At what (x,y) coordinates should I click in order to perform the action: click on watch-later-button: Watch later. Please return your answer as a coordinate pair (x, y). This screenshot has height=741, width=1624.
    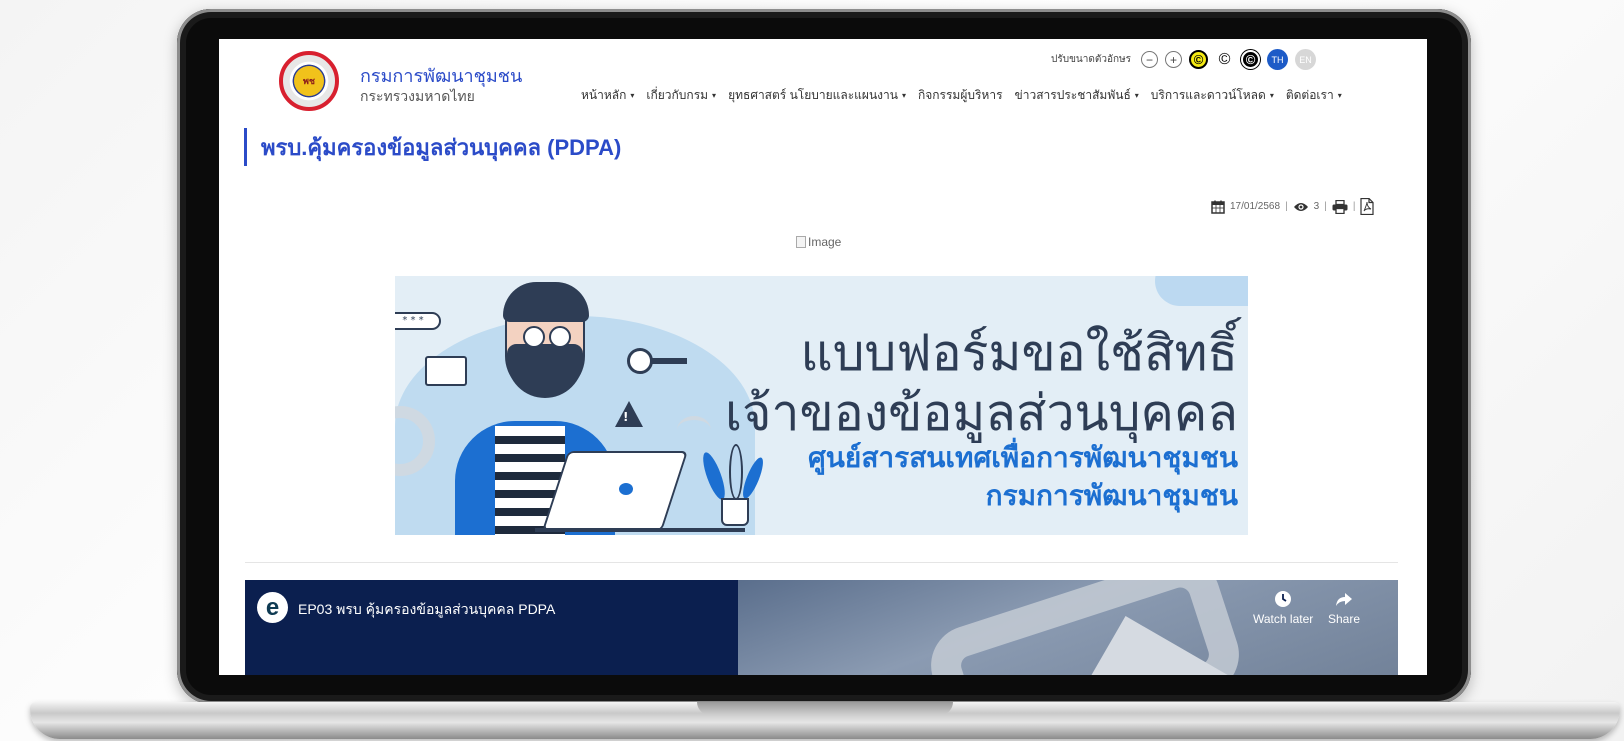
    Looking at the image, I should click on (1283, 608).